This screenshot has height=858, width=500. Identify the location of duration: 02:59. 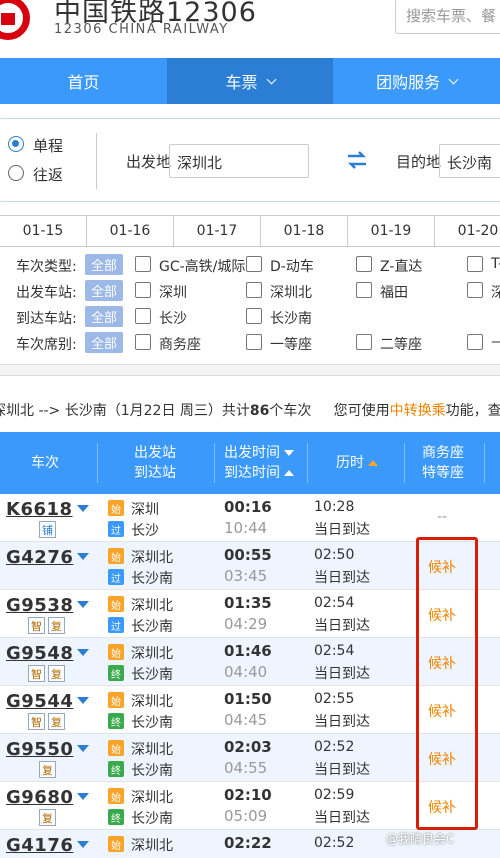
(334, 795).